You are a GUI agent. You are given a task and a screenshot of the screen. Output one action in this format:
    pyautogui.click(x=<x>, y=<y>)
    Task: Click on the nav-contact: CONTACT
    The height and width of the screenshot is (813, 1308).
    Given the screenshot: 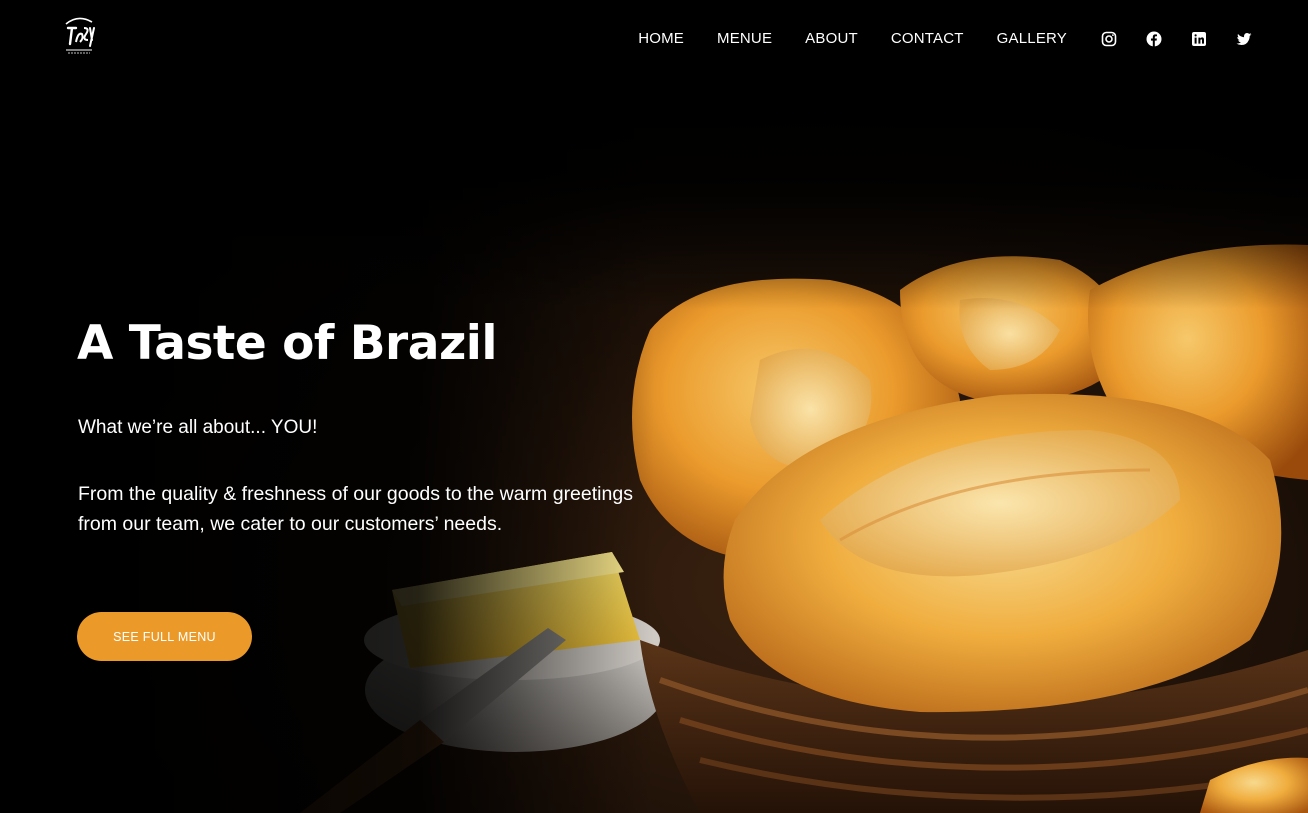 What is the action you would take?
    pyautogui.click(x=927, y=39)
    